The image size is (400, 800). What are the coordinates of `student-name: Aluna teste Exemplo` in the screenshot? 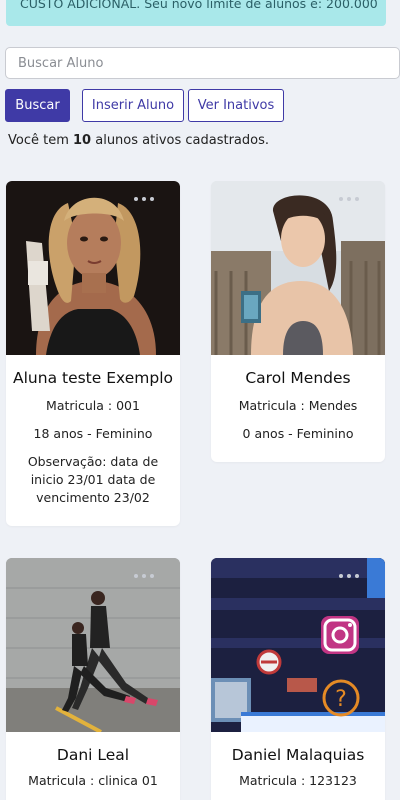 It's located at (93, 378).